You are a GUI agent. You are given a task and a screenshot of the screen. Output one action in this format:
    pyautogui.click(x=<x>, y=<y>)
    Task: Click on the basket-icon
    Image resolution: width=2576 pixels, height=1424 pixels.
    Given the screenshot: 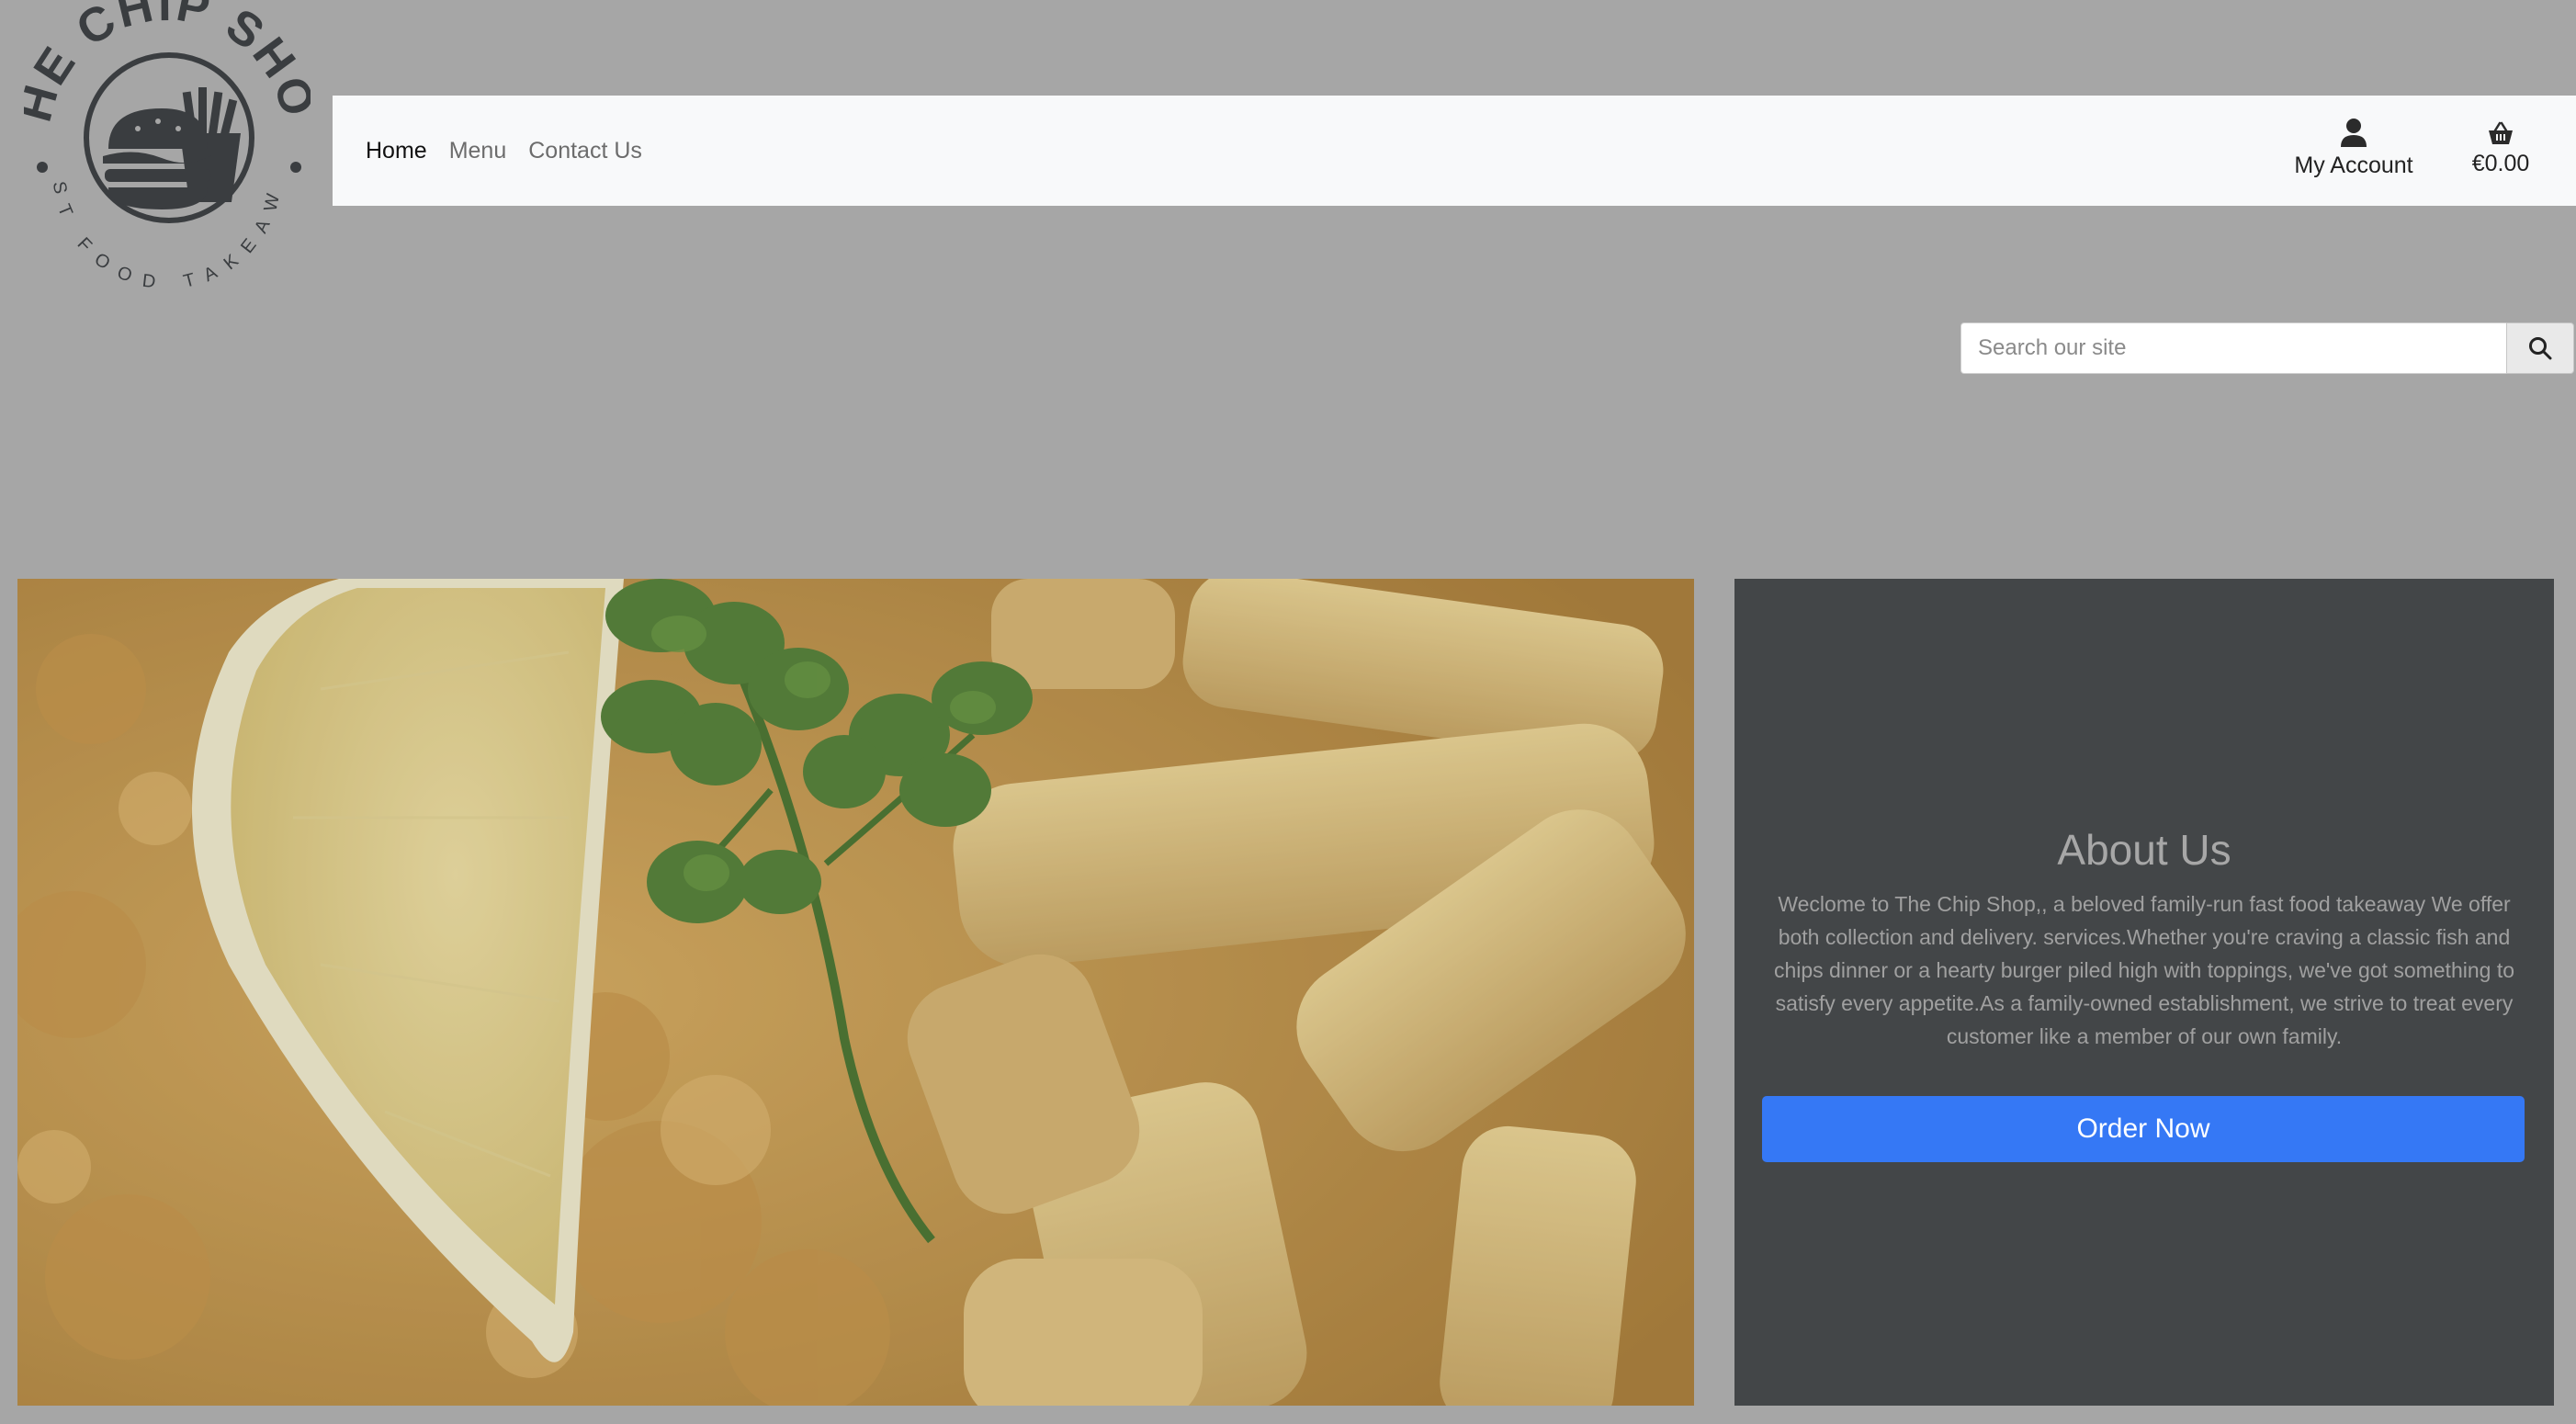 What is the action you would take?
    pyautogui.click(x=2501, y=132)
    